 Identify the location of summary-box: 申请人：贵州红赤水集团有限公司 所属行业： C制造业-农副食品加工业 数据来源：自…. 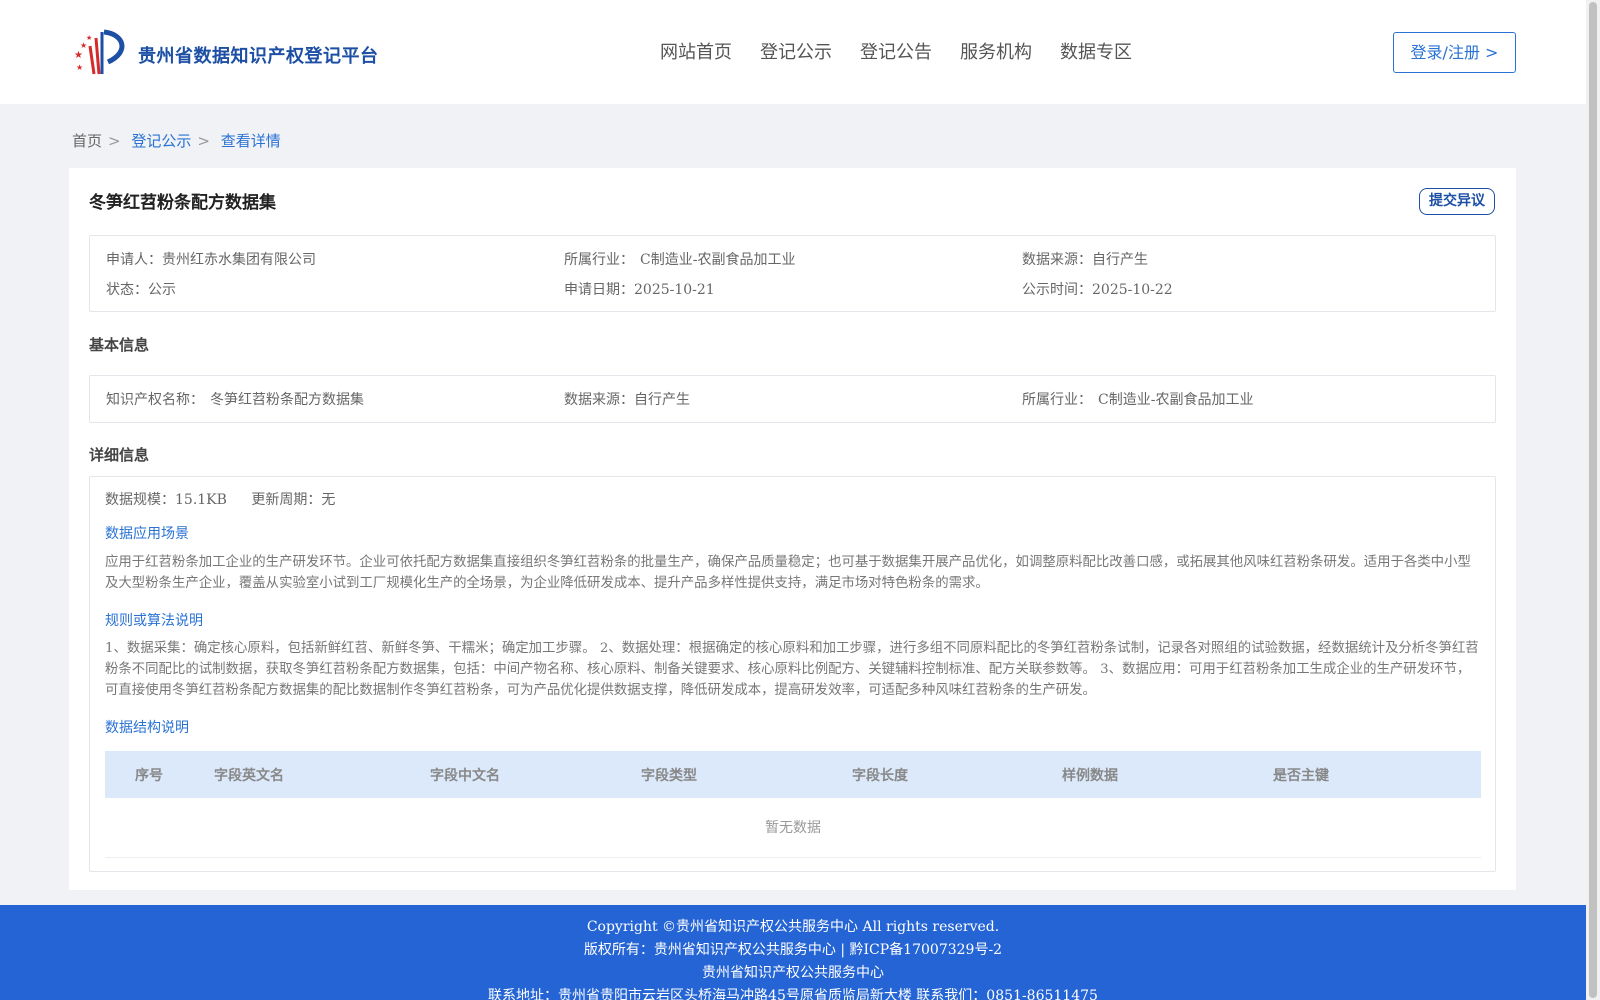
(792, 273).